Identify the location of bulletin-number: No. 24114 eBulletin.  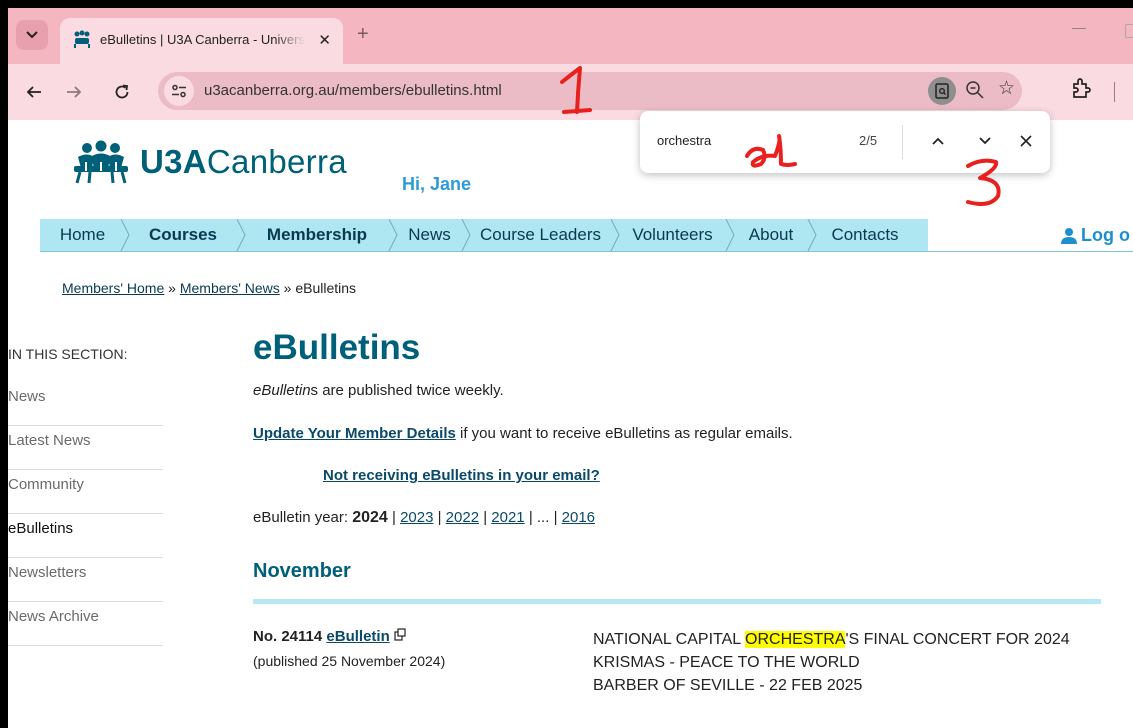
(329, 636).